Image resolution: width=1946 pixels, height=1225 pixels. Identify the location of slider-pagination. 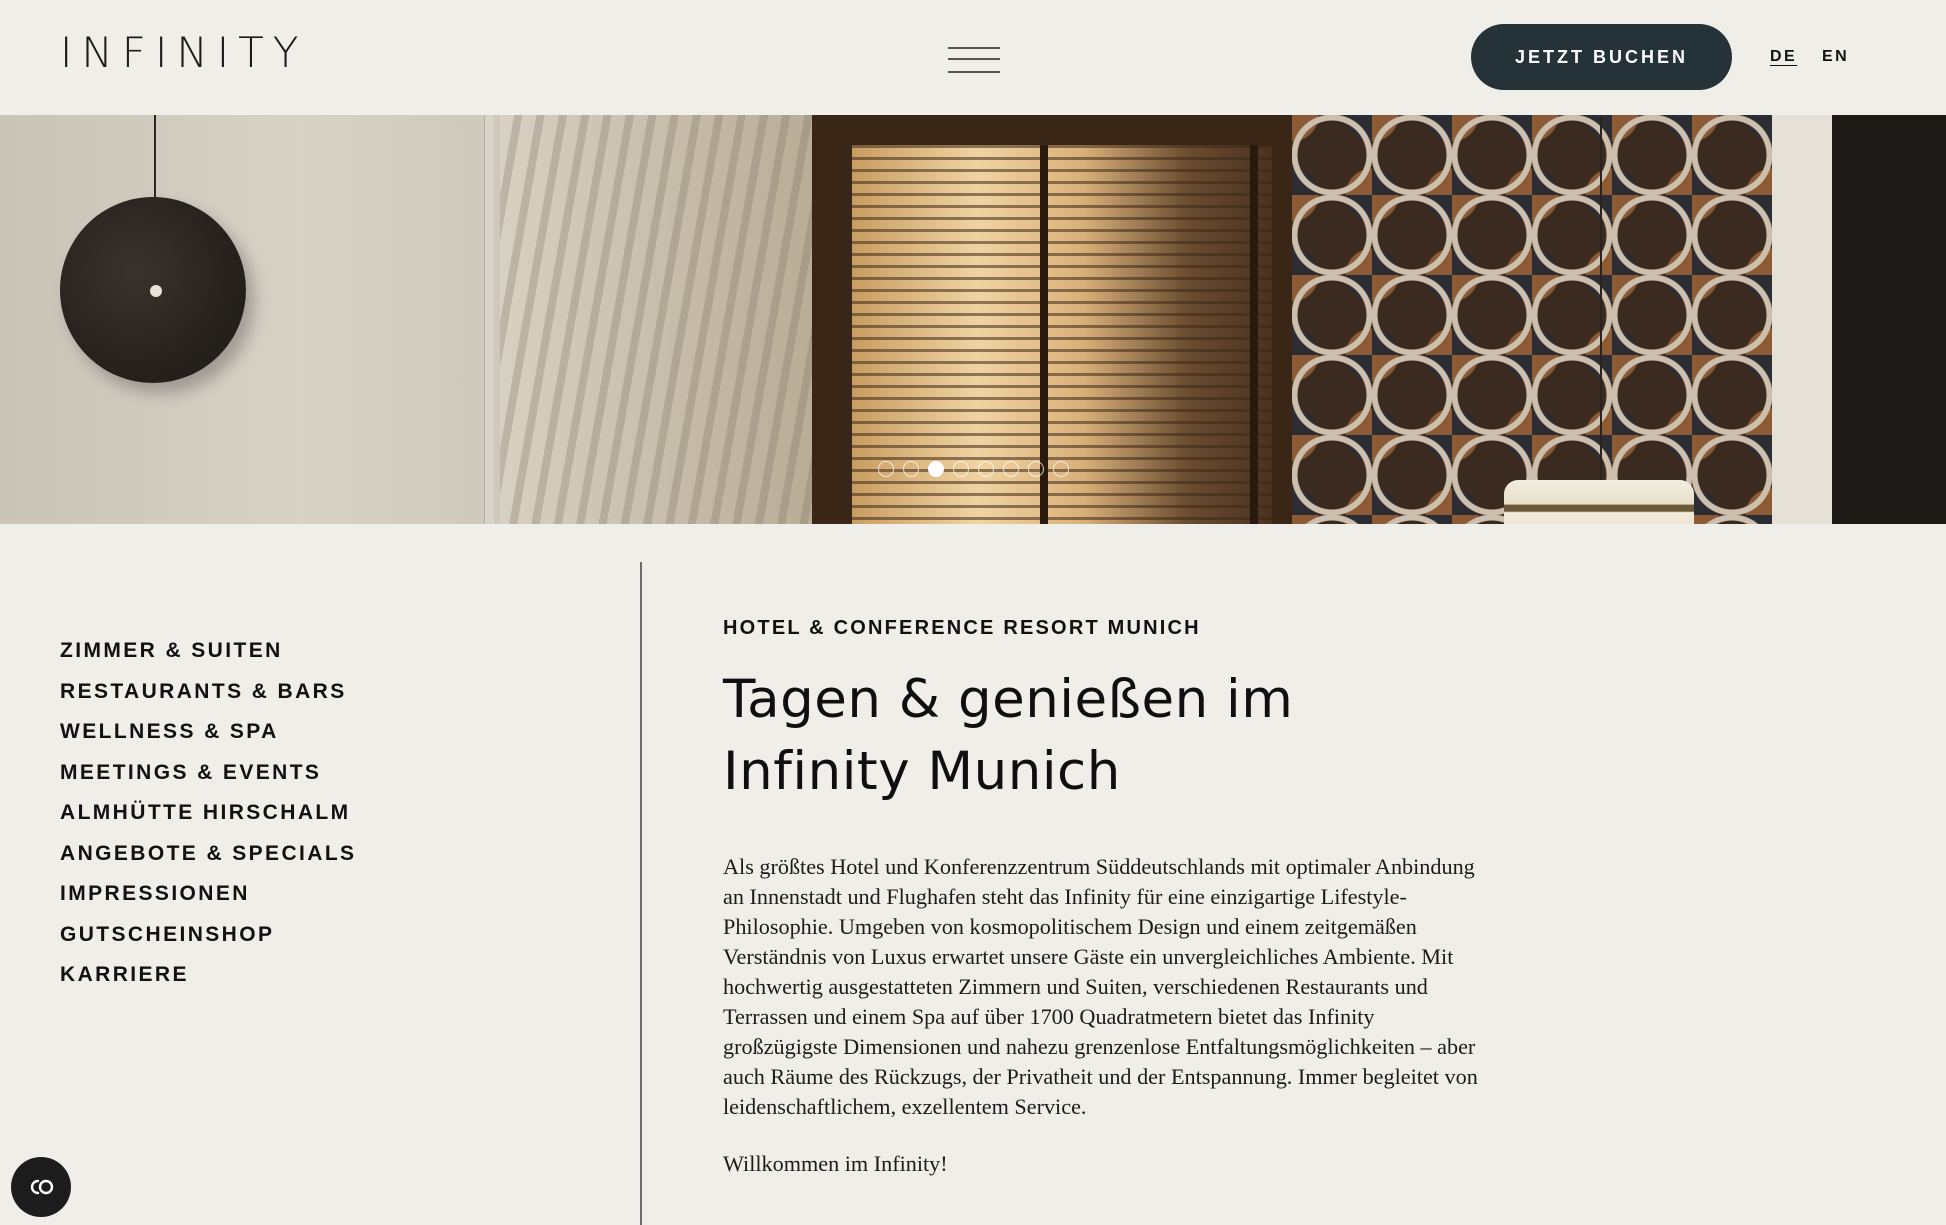
(973, 470).